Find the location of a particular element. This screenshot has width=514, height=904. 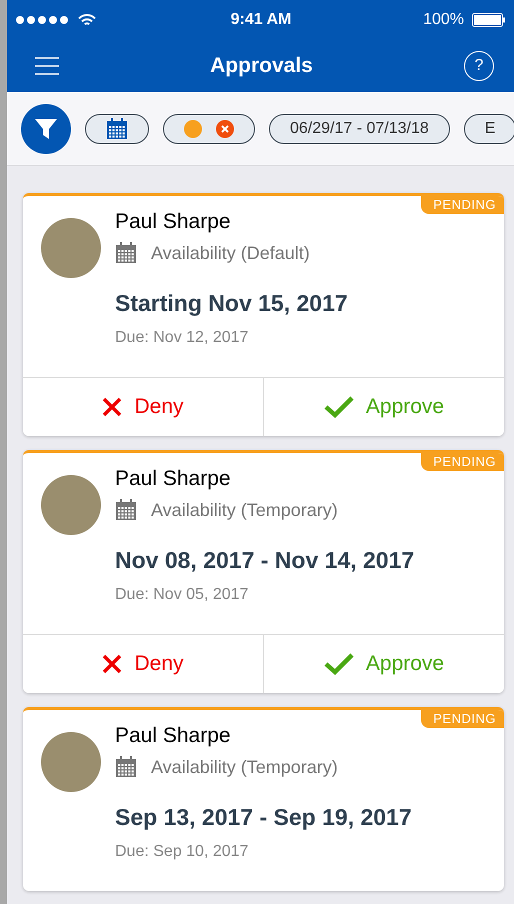

status-time: 9:41 AM is located at coordinates (261, 20).